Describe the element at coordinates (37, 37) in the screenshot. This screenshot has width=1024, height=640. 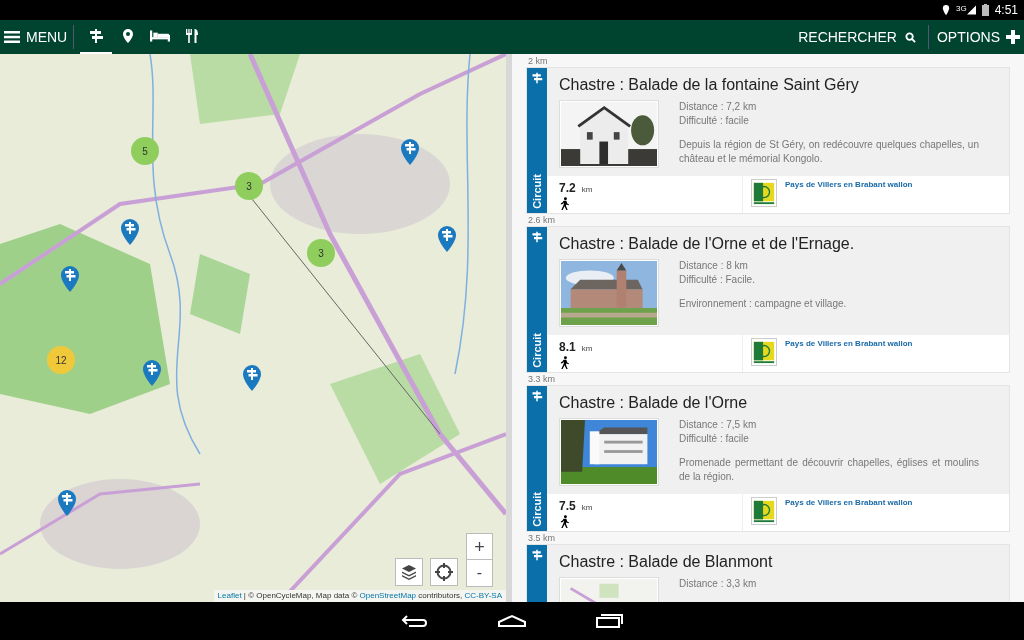
I see `menu-button: MENU` at that location.